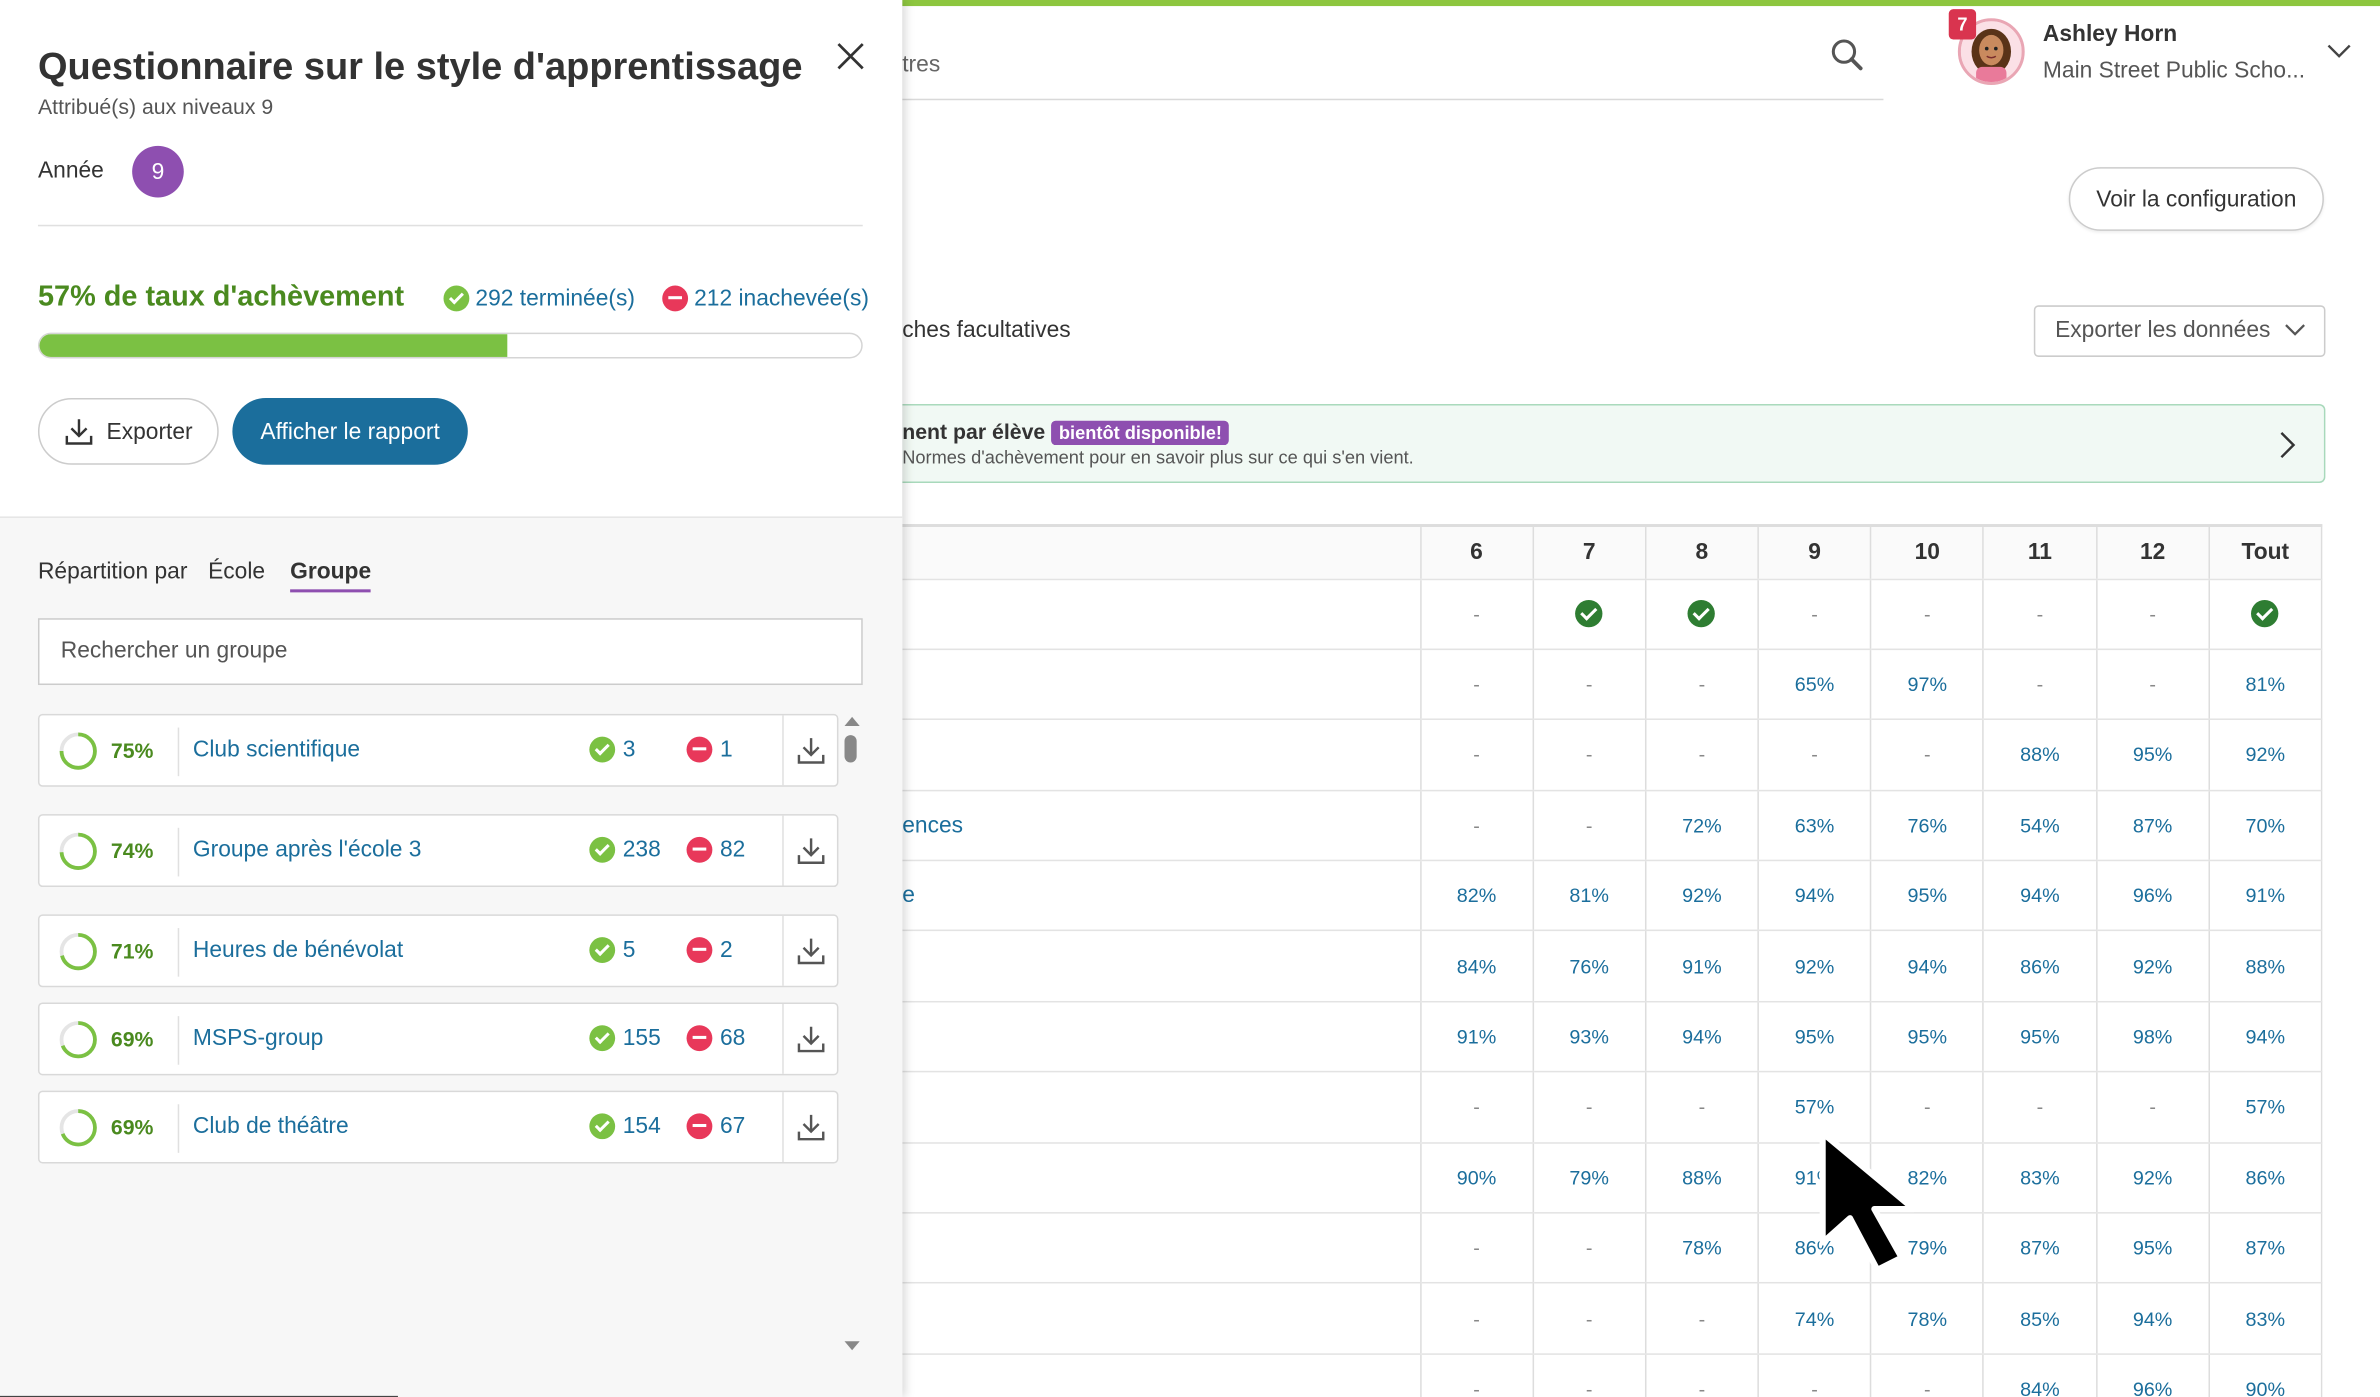 The image size is (2380, 1397). Describe the element at coordinates (1161, 896) in the screenshot. I see `row-label: e` at that location.